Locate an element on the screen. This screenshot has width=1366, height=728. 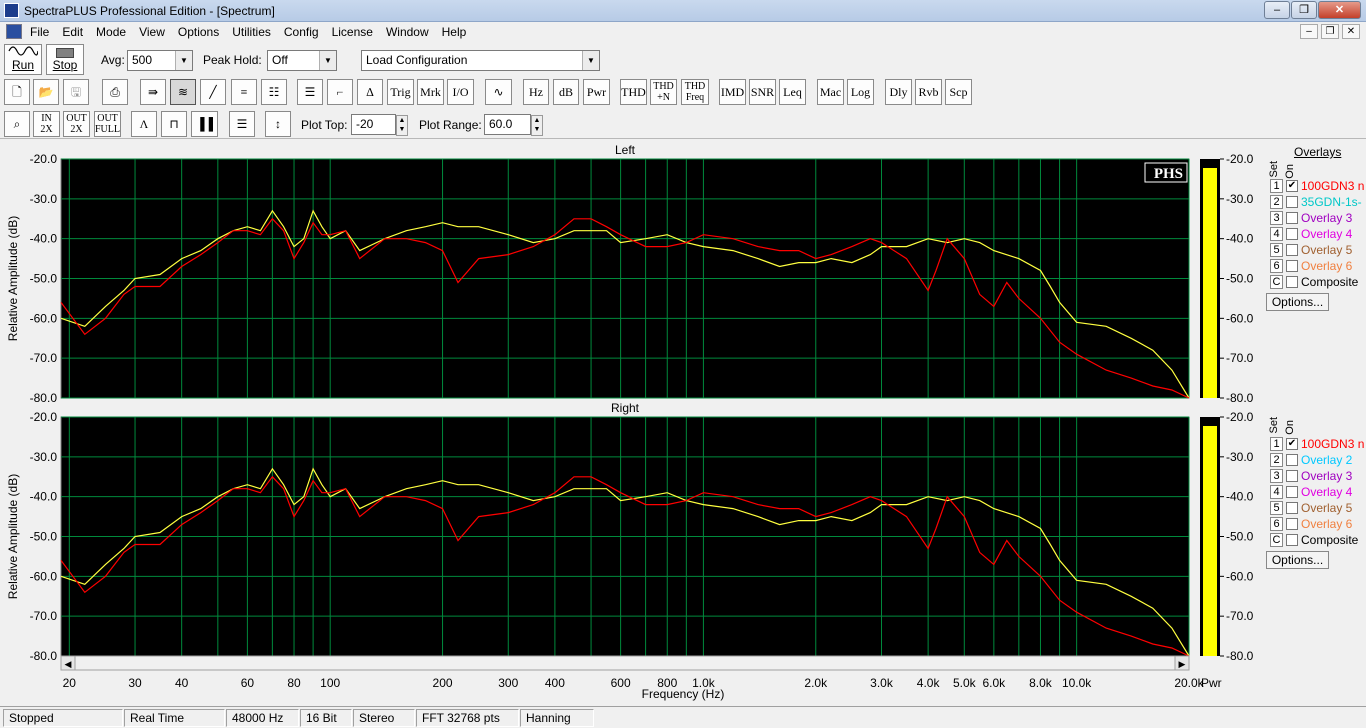
pwr-button: Pwr is located at coordinates (596, 92).